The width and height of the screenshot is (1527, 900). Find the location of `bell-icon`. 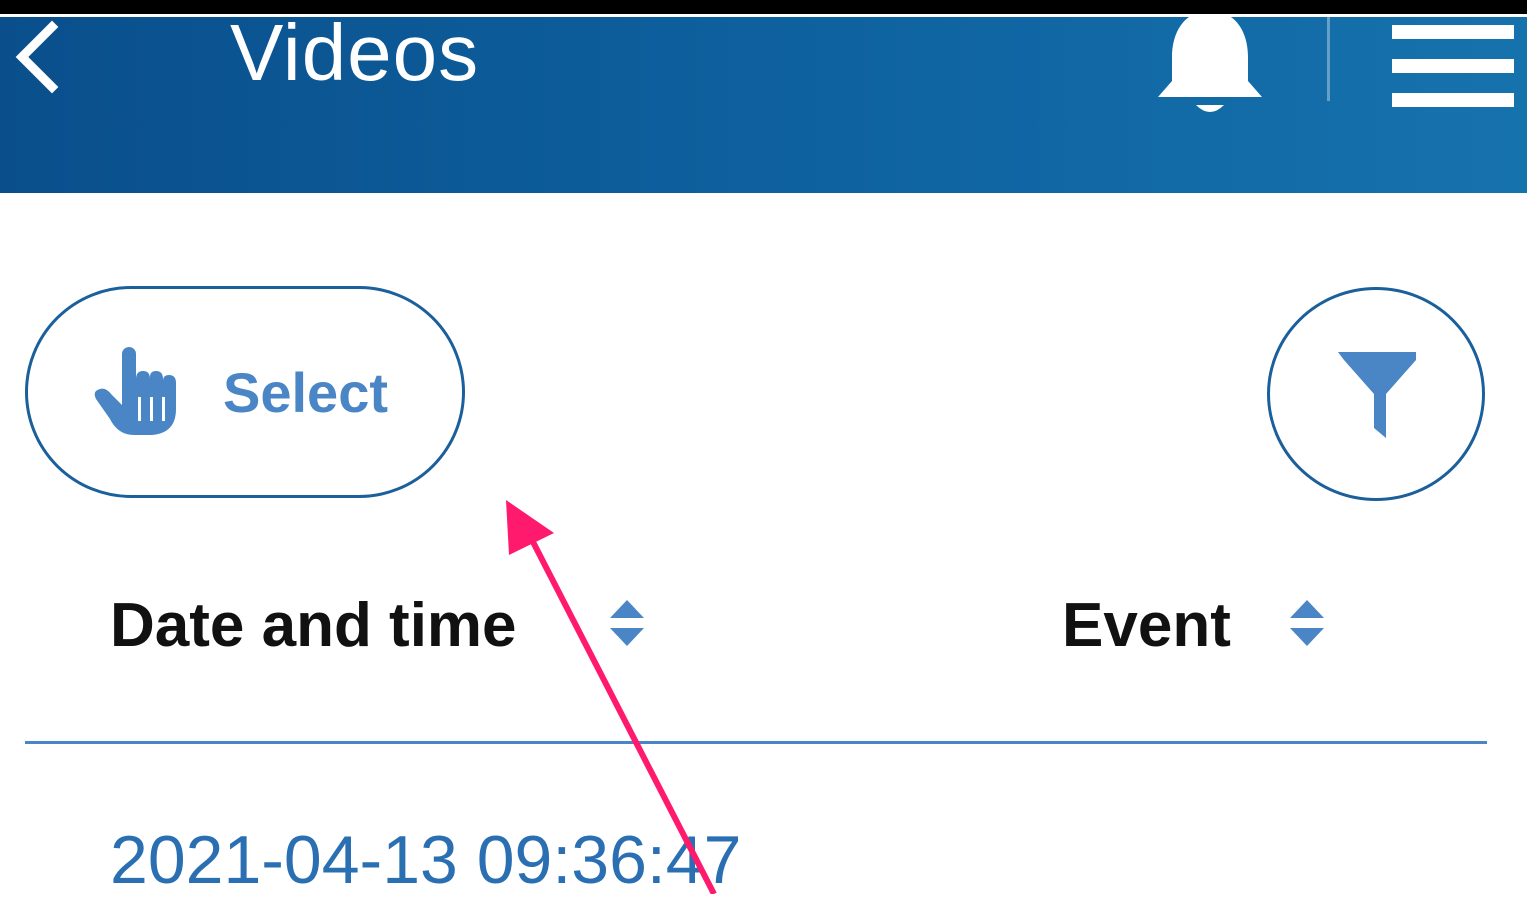

bell-icon is located at coordinates (1210, 70).